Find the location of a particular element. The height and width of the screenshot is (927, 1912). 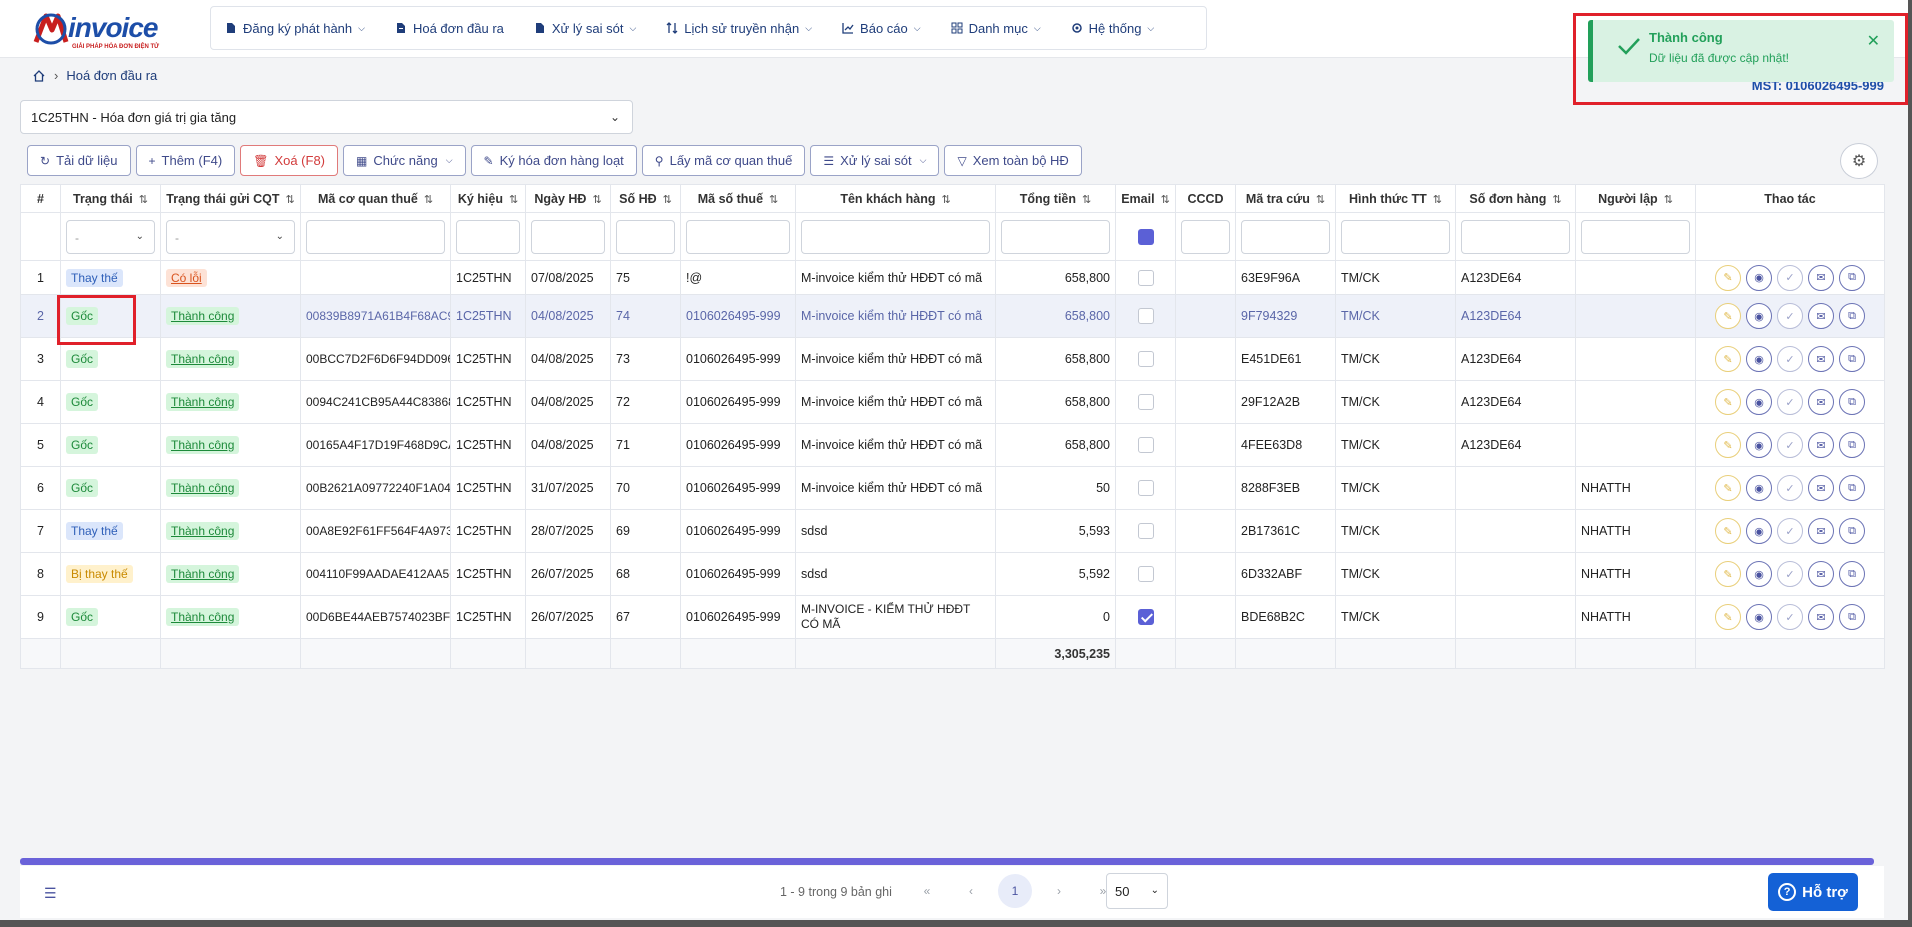

creator-filter is located at coordinates (1635, 236).